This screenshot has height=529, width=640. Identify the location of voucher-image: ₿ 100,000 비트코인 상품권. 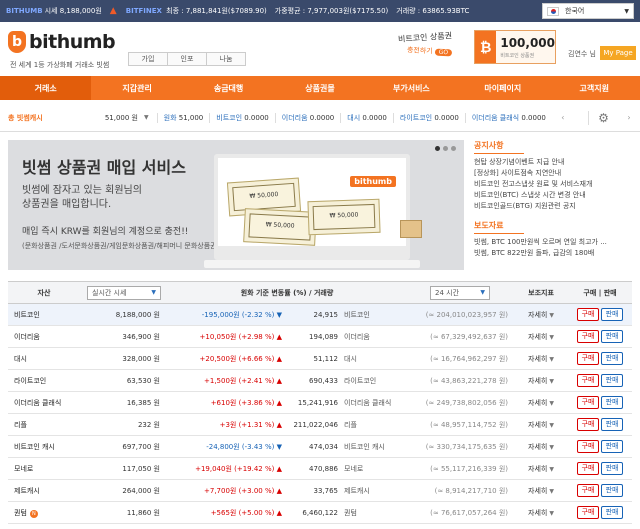
(515, 47).